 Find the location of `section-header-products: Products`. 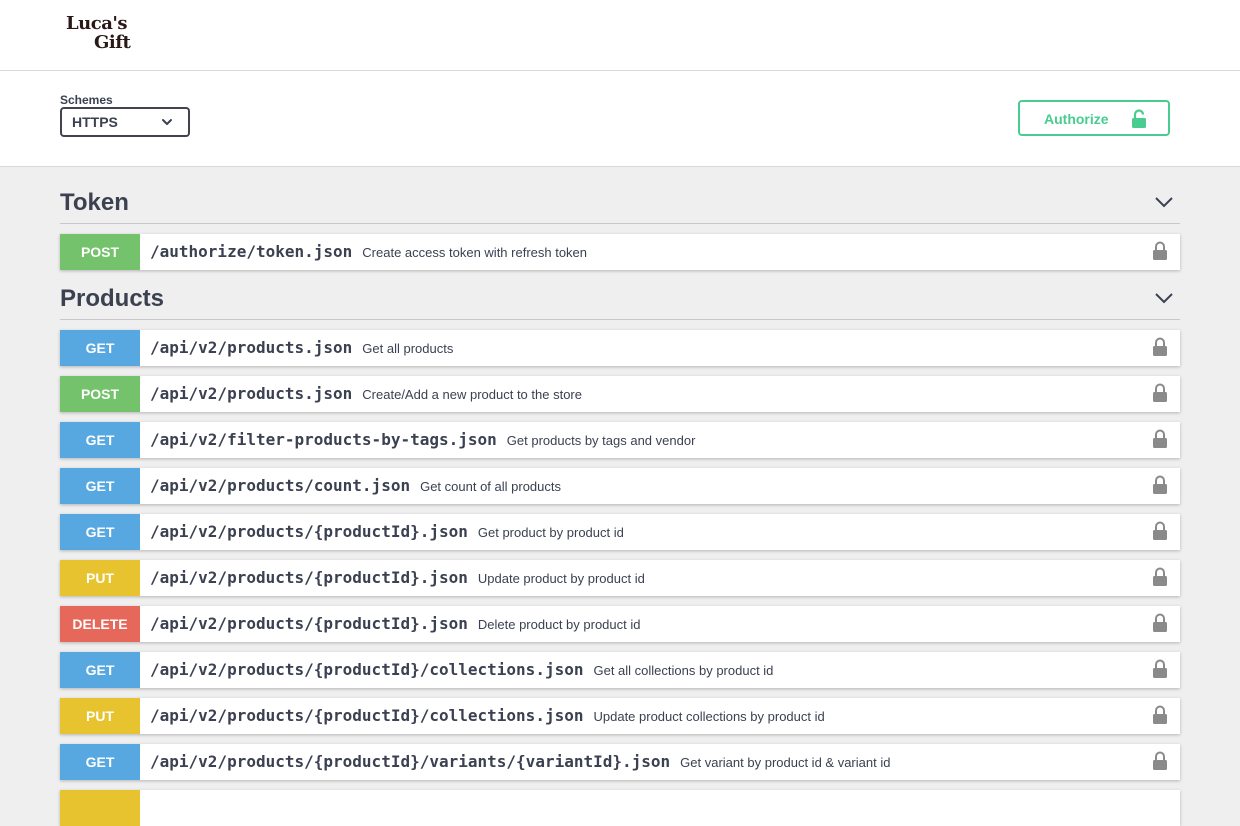

section-header-products: Products is located at coordinates (620, 301).